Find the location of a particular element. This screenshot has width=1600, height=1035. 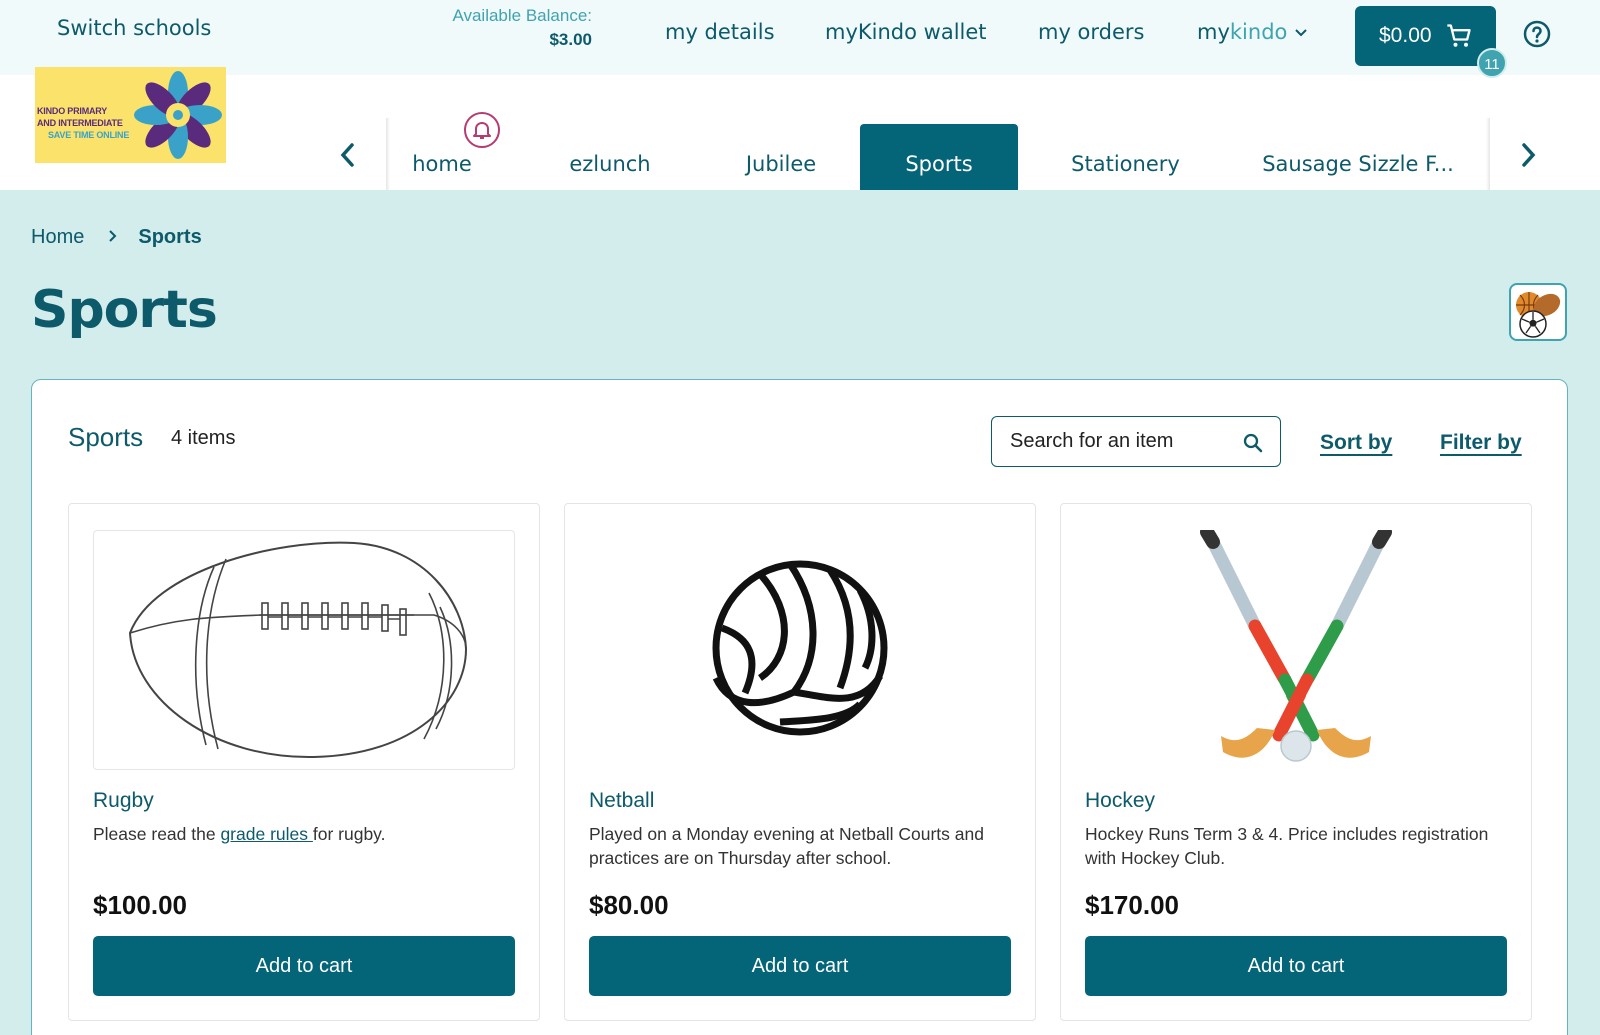

cart-total: $0.00 is located at coordinates (1405, 35).